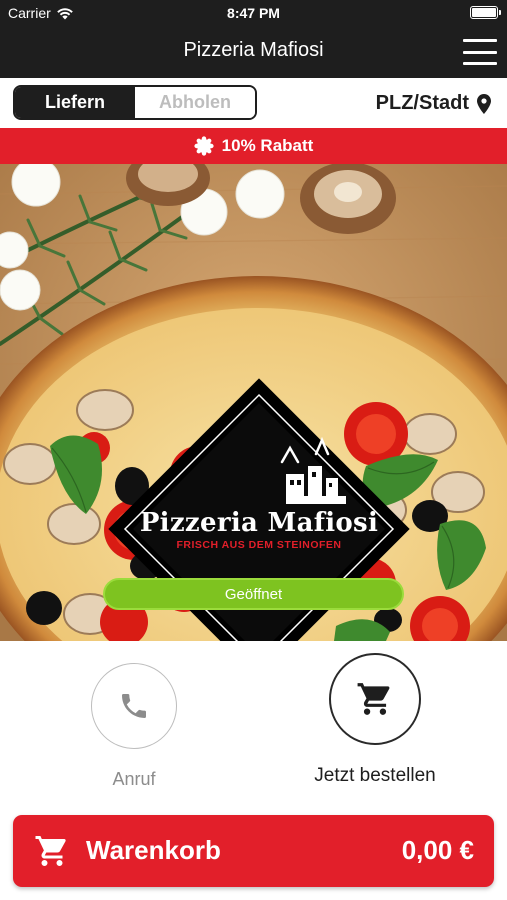 This screenshot has height=900, width=507. I want to click on discount-text: 10% Rabatt, so click(267, 145).